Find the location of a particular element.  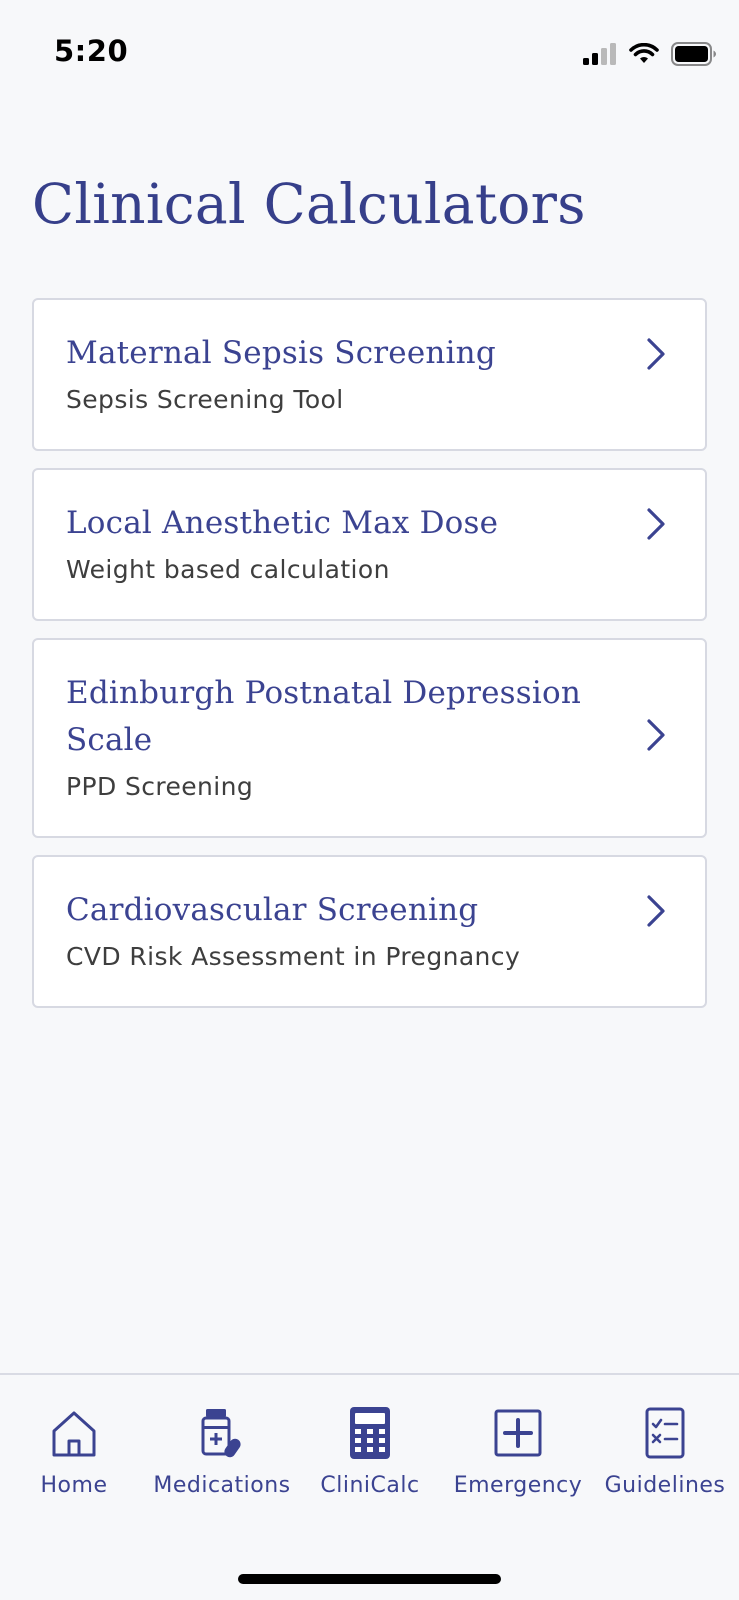

tab-label: Guidelines is located at coordinates (665, 1485).